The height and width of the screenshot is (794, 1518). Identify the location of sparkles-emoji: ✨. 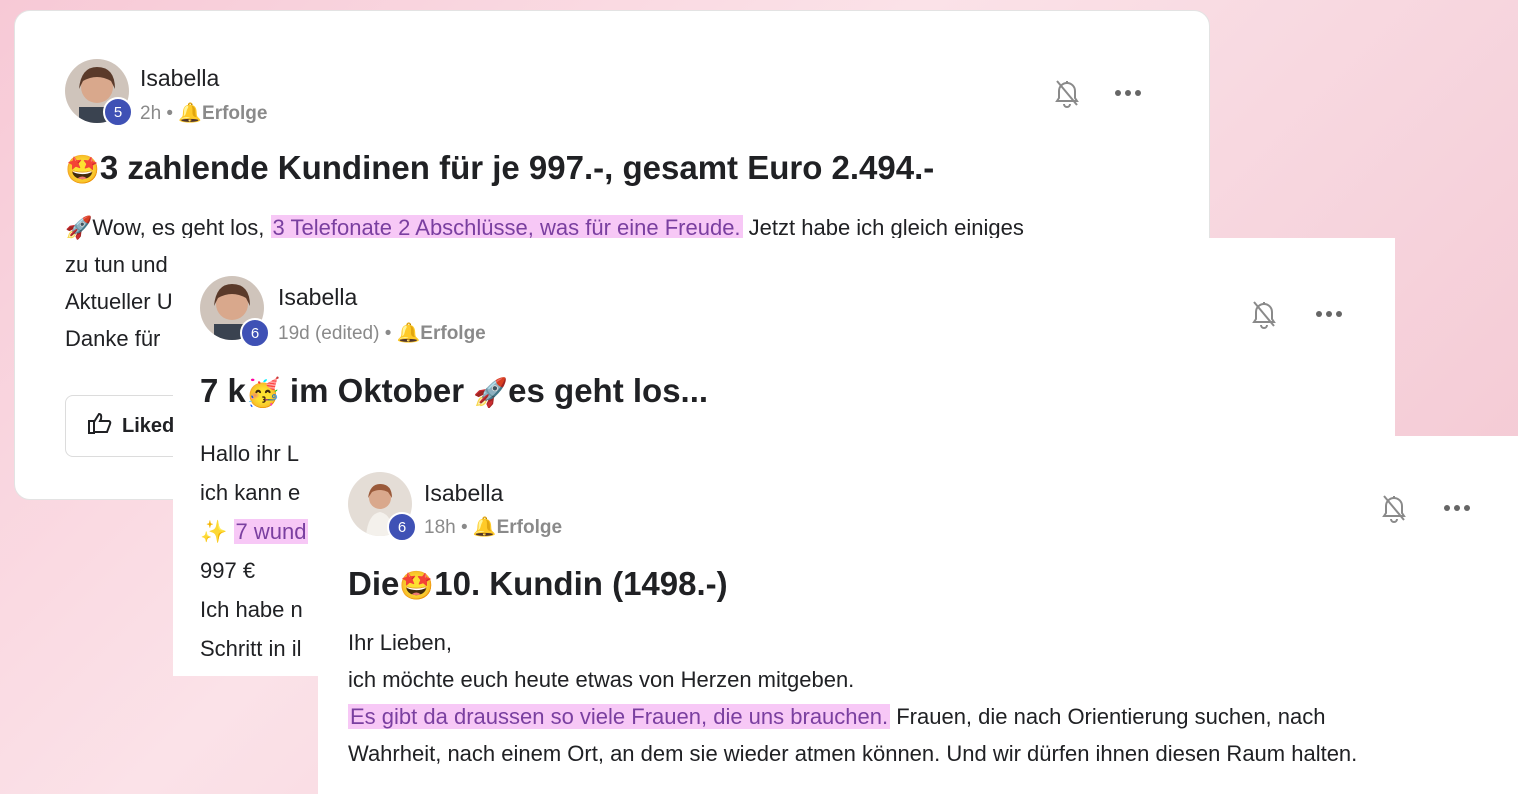
(214, 531).